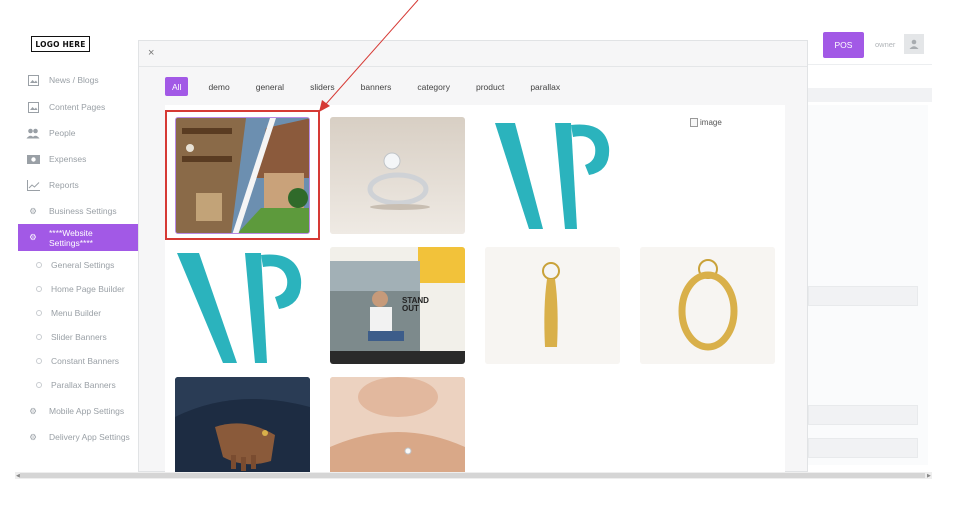 The image size is (959, 518). I want to click on filter-tab-sliders: sliders, so click(322, 86).